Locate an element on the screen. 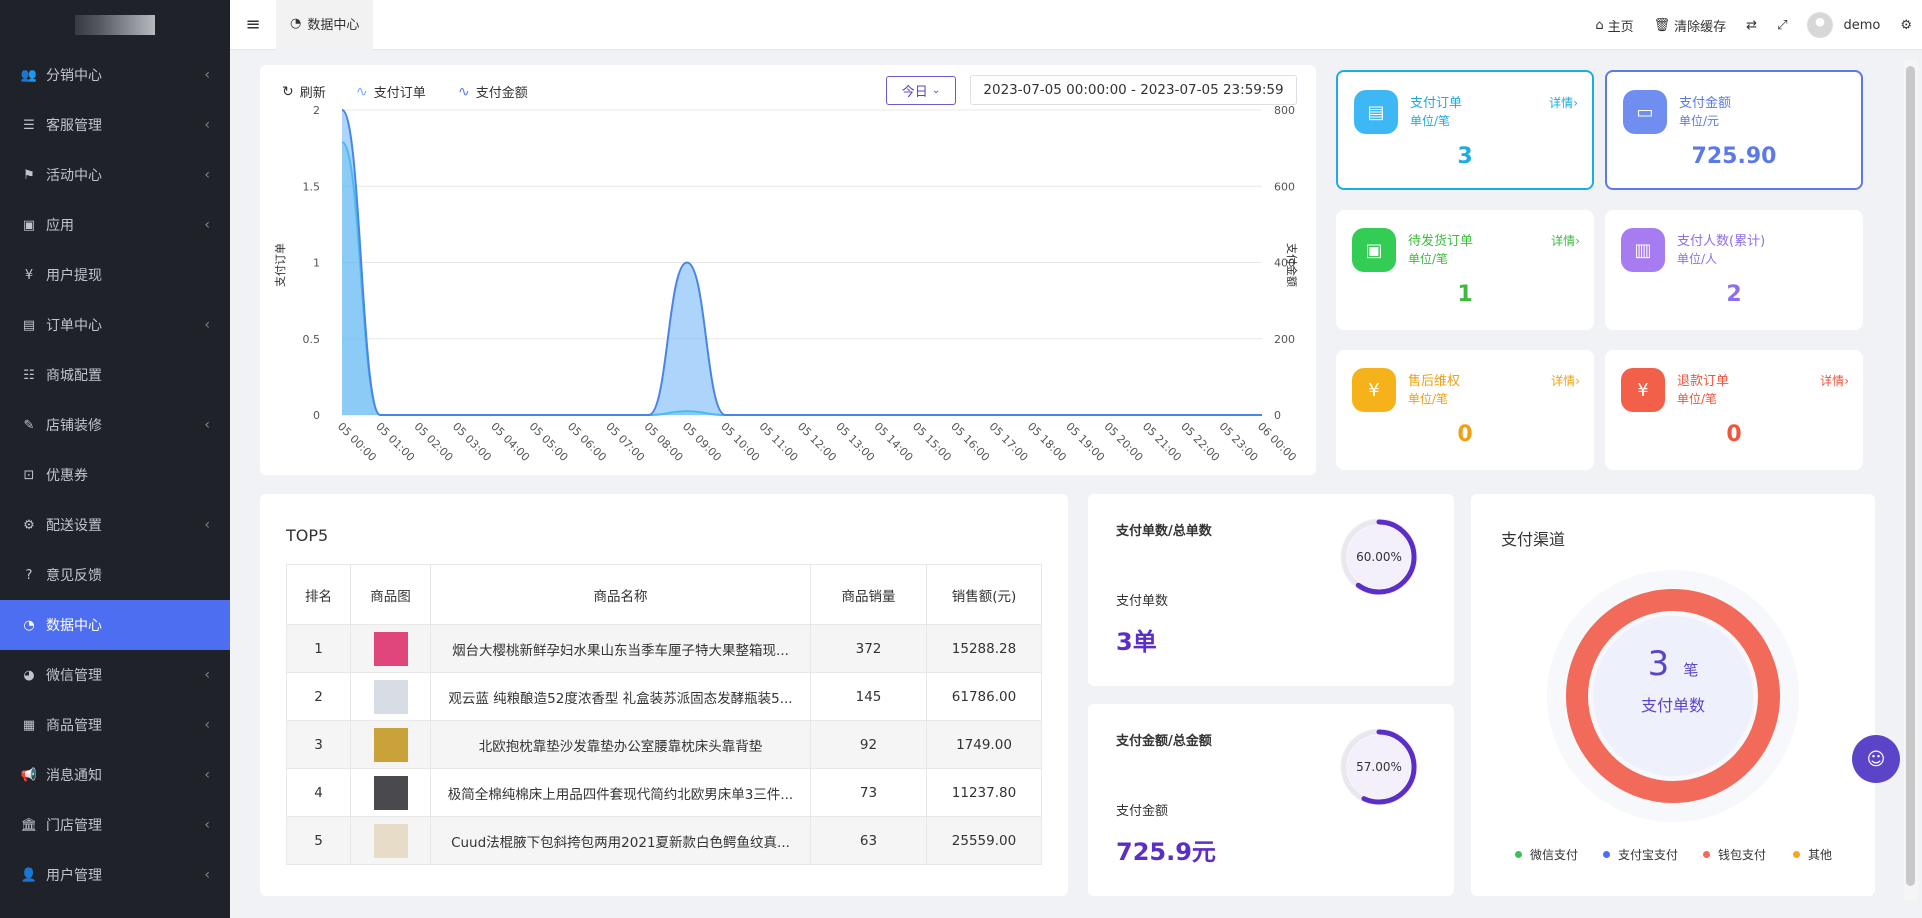  sidebar-item-13: ▦ 商品管理 ‹ is located at coordinates (115, 725).